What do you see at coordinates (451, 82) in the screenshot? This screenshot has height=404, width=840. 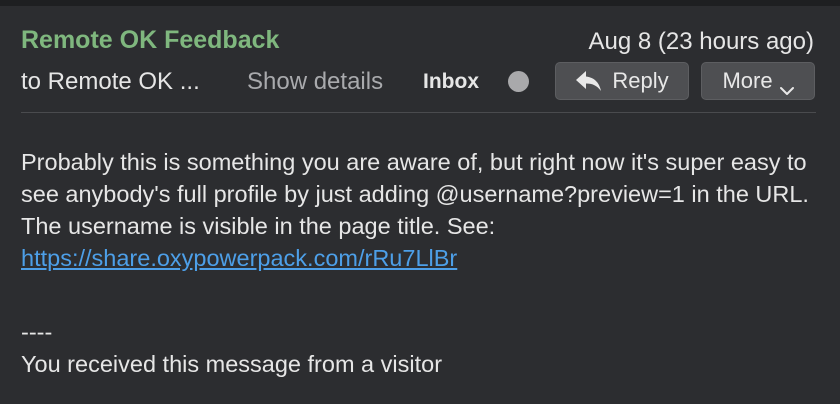 I see `mailbox-label: Inbox` at bounding box center [451, 82].